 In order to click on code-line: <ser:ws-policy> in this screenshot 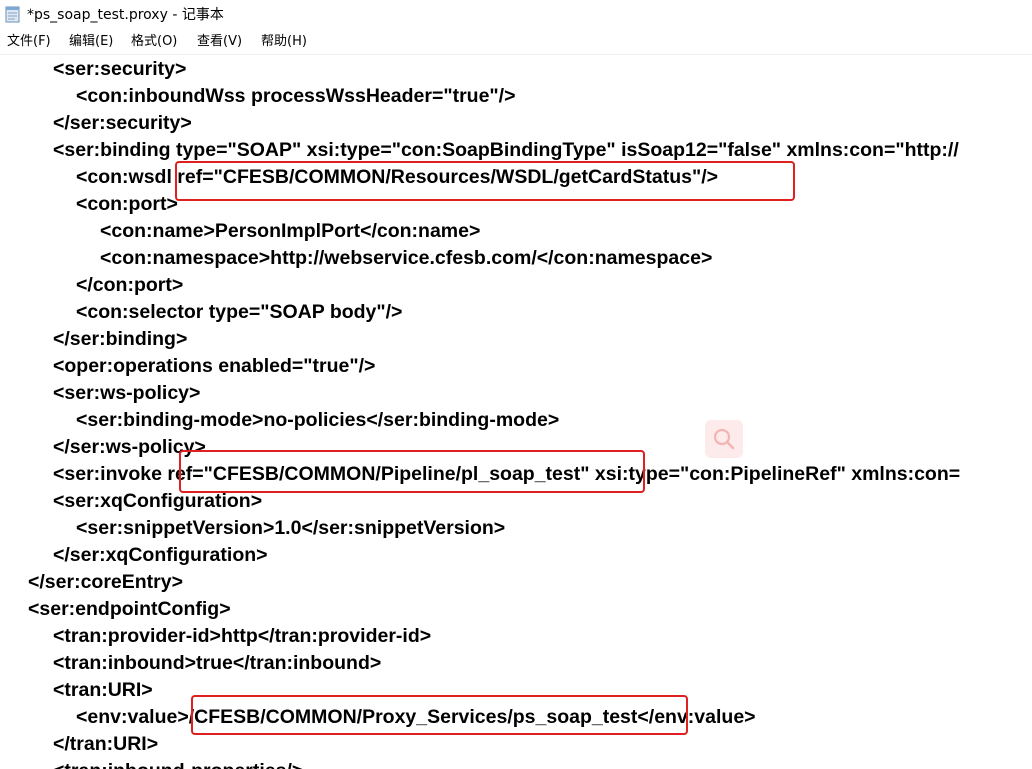, I will do `click(127, 393)`.